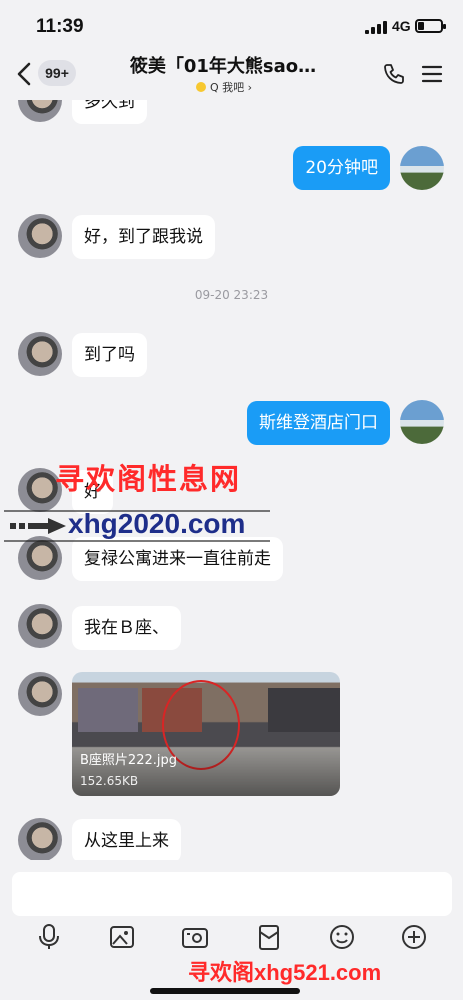 Image resolution: width=463 pixels, height=1000 pixels. I want to click on watermark-url: 寻欢阁xhg521.com, so click(285, 972).